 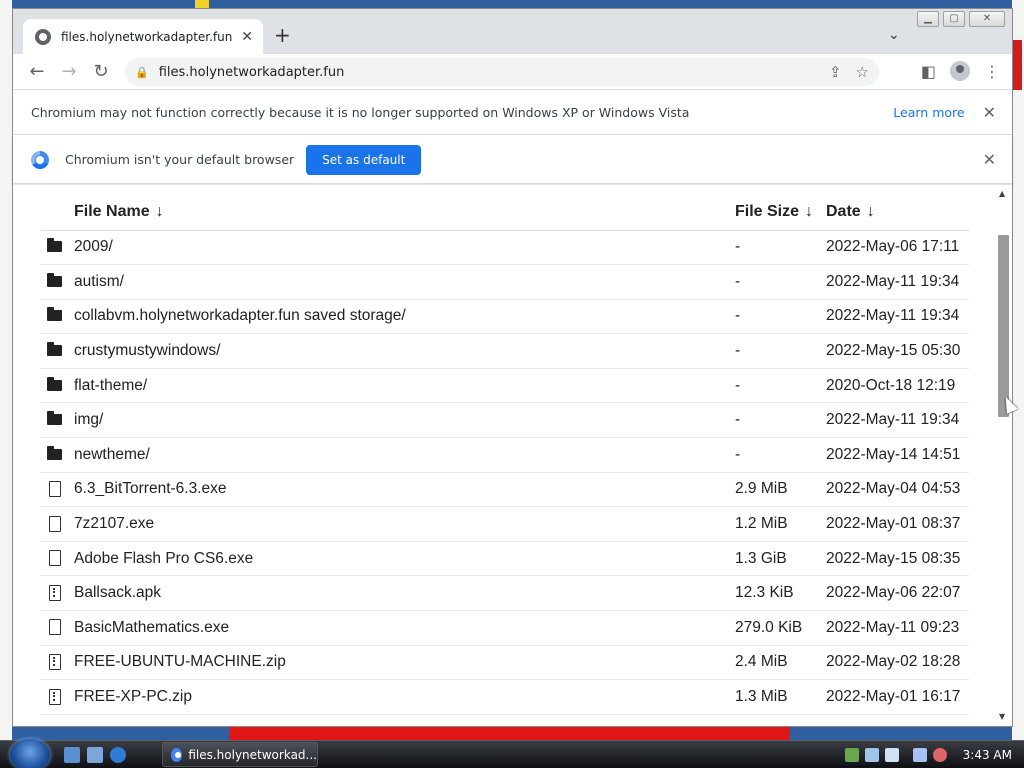 I want to click on file-name-header: File Name ↓, so click(x=404, y=213).